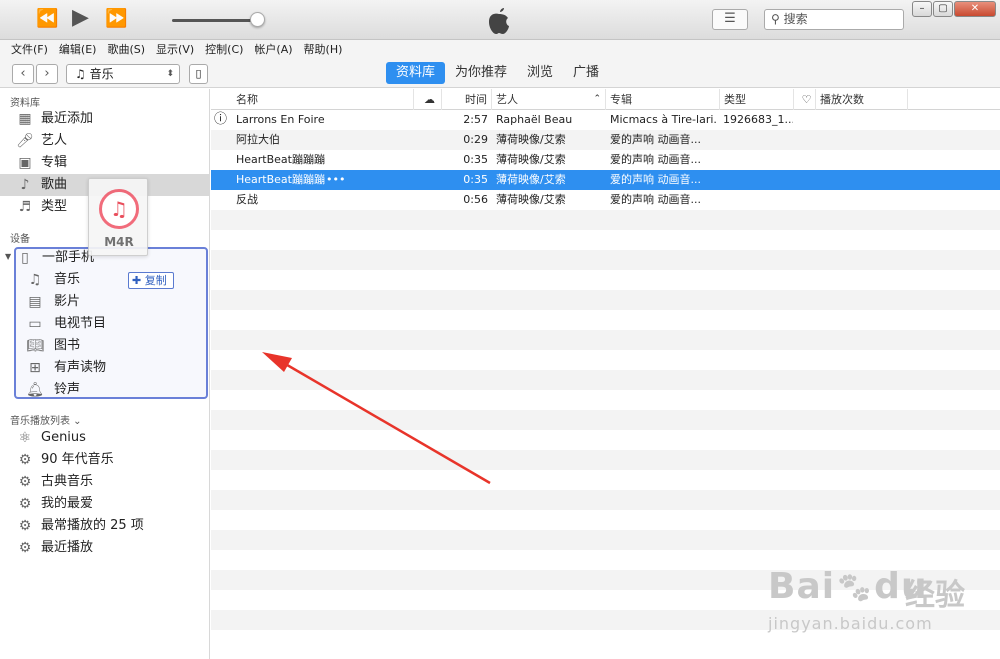  Describe the element at coordinates (25, 207) in the screenshot. I see `genre-icon: ♬` at that location.